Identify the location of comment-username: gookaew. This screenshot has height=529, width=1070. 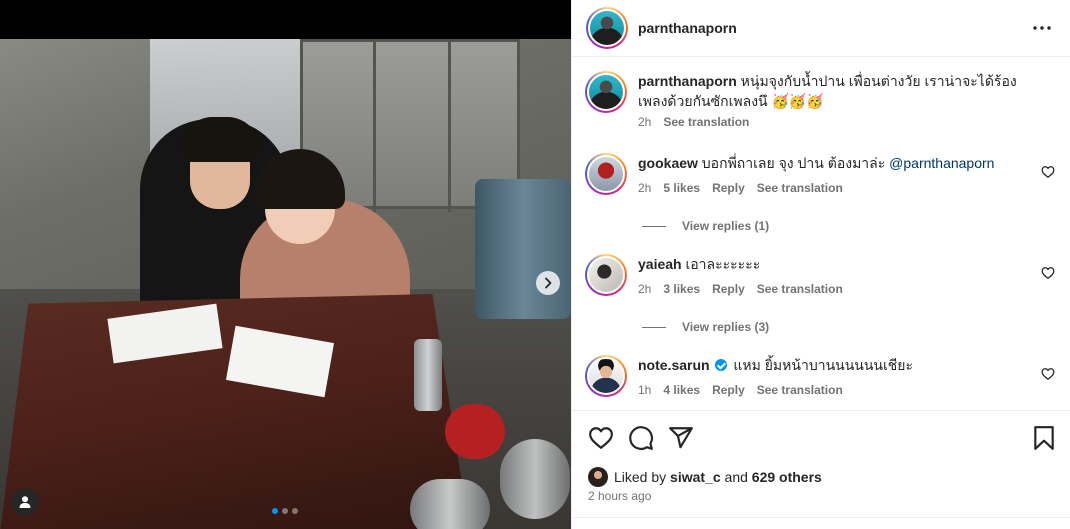
(668, 163).